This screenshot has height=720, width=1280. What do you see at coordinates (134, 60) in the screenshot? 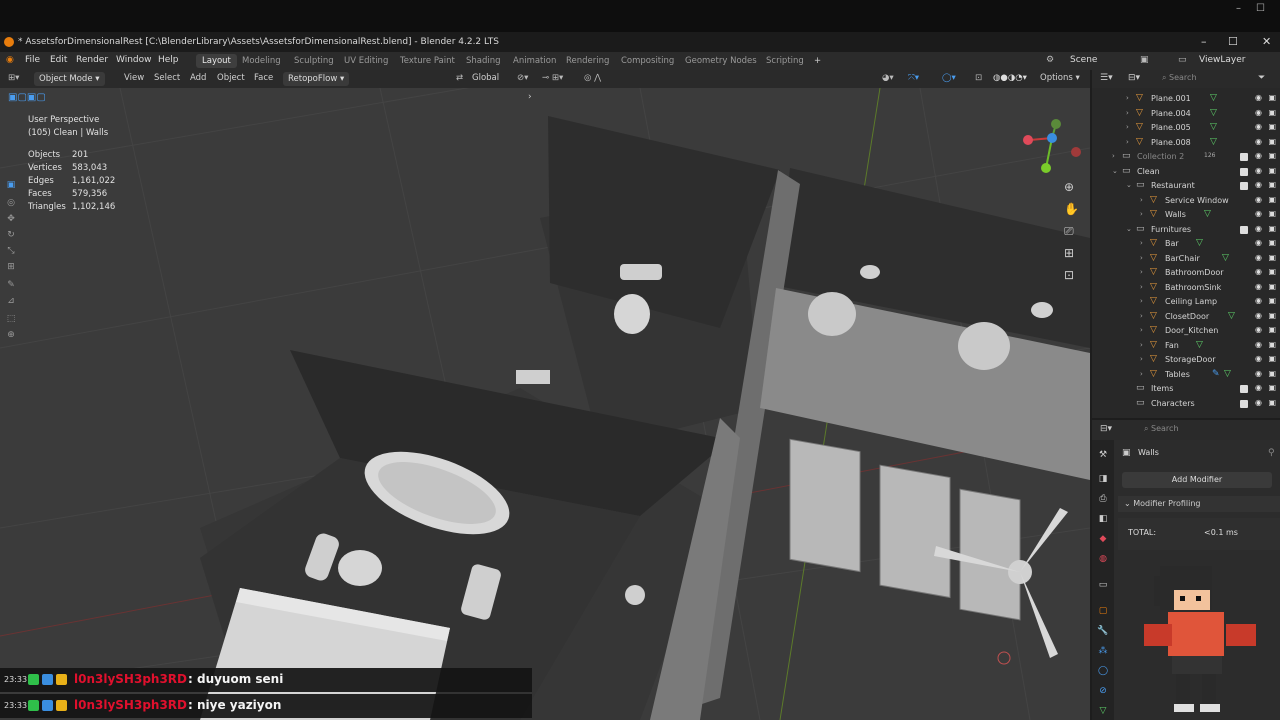
I see `menu-window: Window` at bounding box center [134, 60].